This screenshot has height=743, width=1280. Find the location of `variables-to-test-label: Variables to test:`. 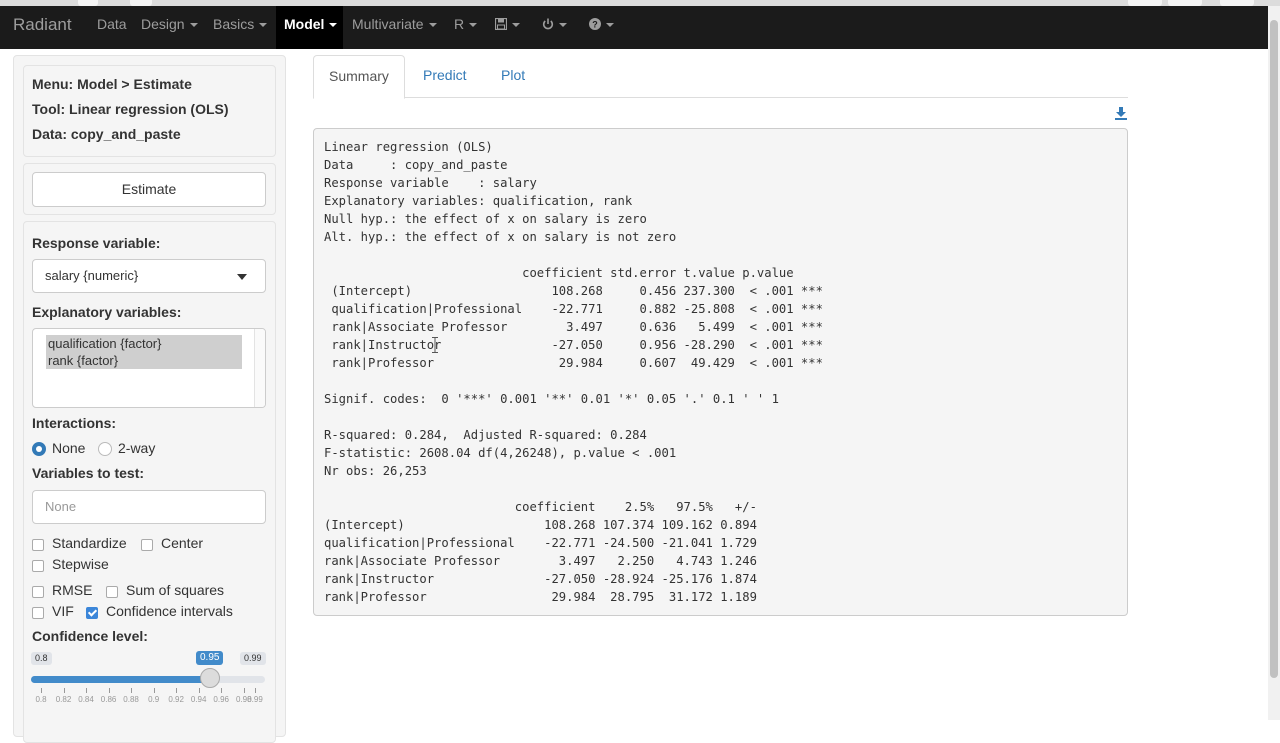

variables-to-test-label: Variables to test: is located at coordinates (88, 473).